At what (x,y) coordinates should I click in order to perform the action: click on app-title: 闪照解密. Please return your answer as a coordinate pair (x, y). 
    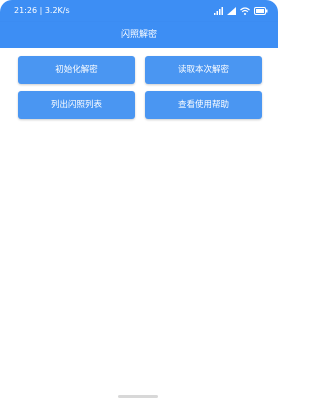
    Looking at the image, I should click on (138, 35).